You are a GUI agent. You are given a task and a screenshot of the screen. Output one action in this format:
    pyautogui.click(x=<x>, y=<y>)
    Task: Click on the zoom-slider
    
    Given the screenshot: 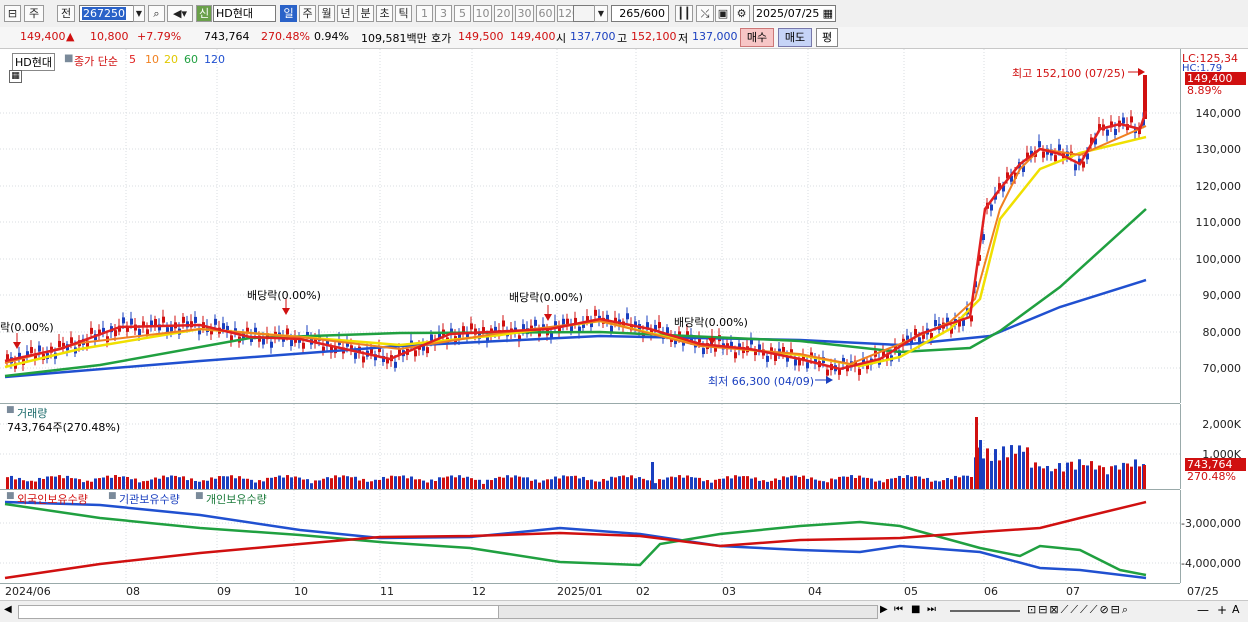 What is the action you would take?
    pyautogui.click(x=985, y=611)
    